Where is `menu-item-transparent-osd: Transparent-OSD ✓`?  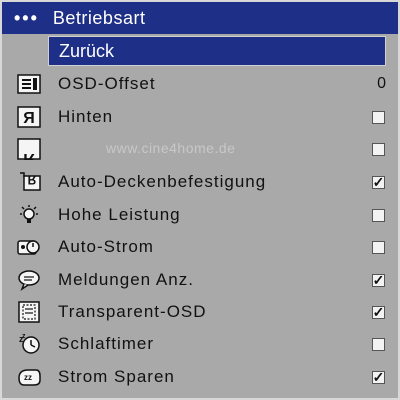 menu-item-transparent-osd: Transparent-OSD ✓ is located at coordinates (200, 312).